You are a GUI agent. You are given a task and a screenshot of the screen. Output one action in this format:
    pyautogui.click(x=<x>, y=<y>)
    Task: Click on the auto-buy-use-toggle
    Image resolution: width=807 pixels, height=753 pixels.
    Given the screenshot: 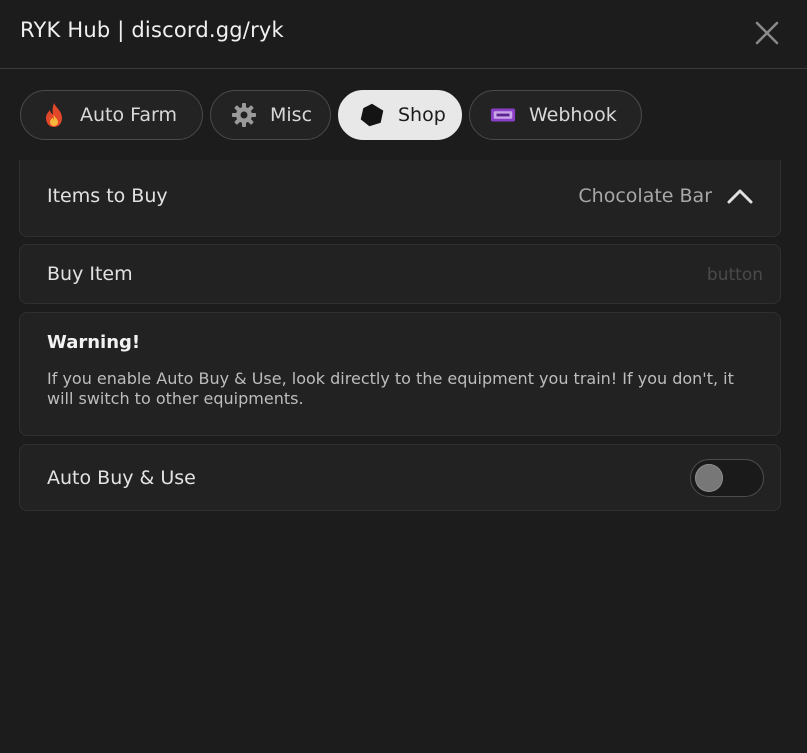 What is the action you would take?
    pyautogui.click(x=727, y=478)
    